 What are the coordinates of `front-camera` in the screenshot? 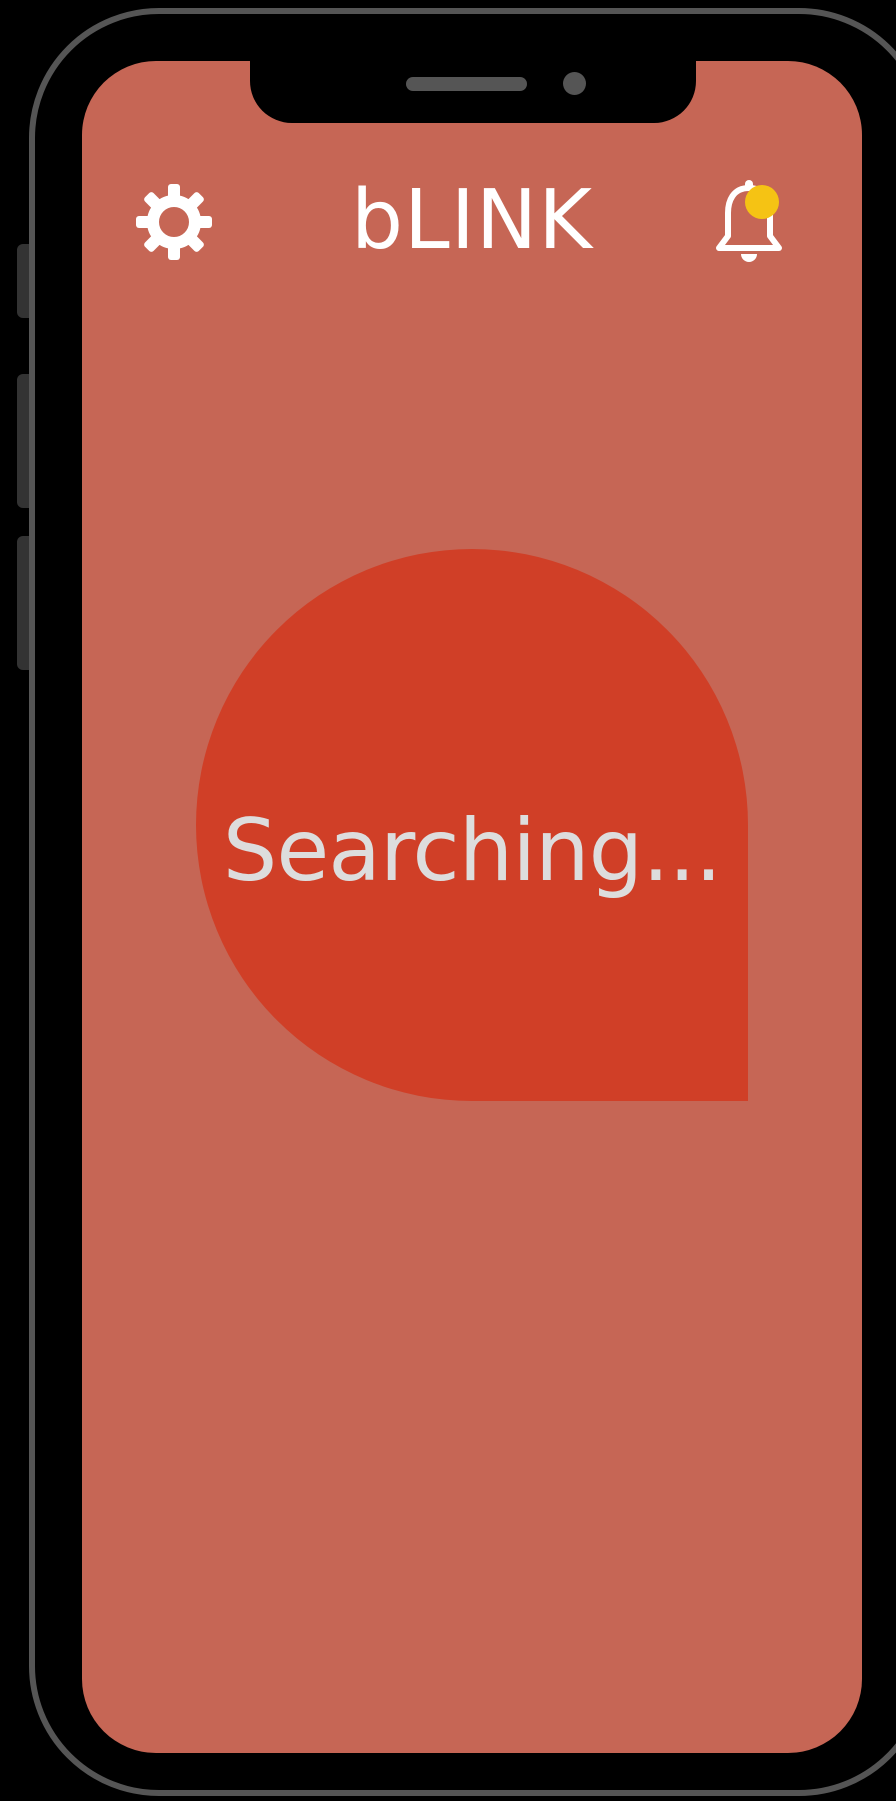 It's located at (574, 83).